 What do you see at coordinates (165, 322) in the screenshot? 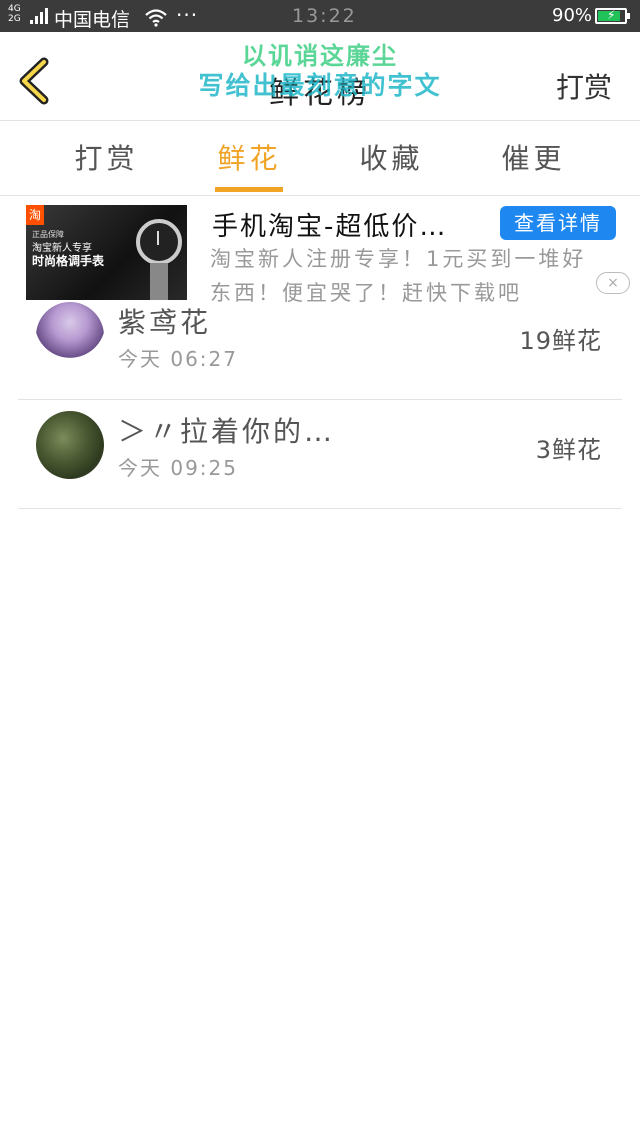
I see `user-name: 紫鸢花` at bounding box center [165, 322].